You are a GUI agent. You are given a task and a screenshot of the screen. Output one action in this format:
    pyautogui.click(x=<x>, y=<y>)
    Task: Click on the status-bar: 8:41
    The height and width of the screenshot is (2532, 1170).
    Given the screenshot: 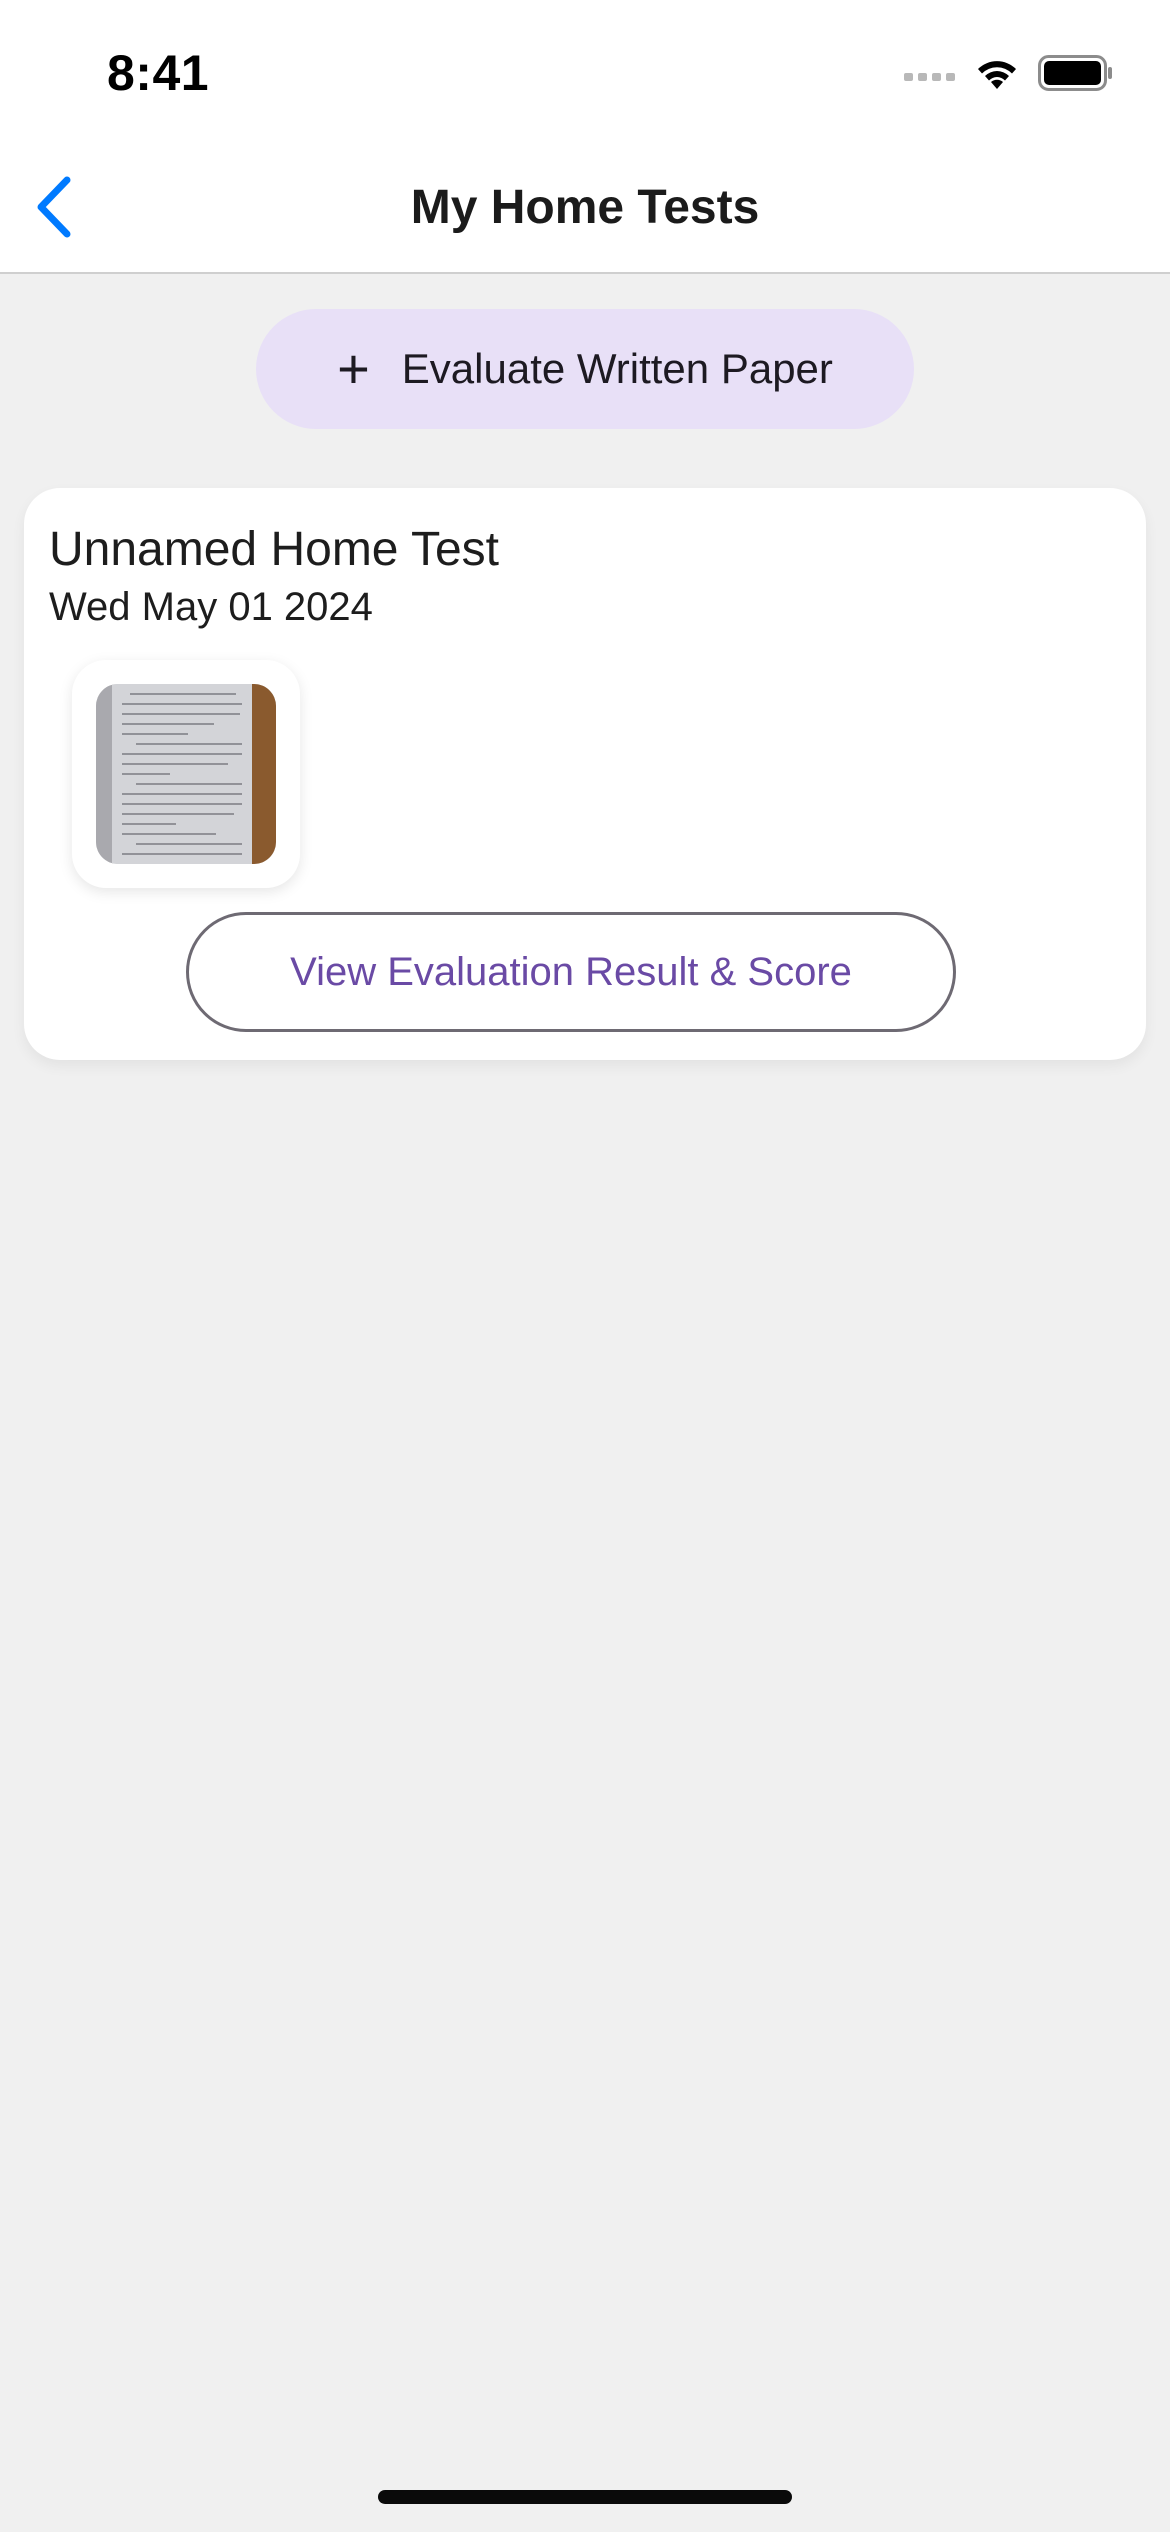 What is the action you would take?
    pyautogui.click(x=585, y=75)
    